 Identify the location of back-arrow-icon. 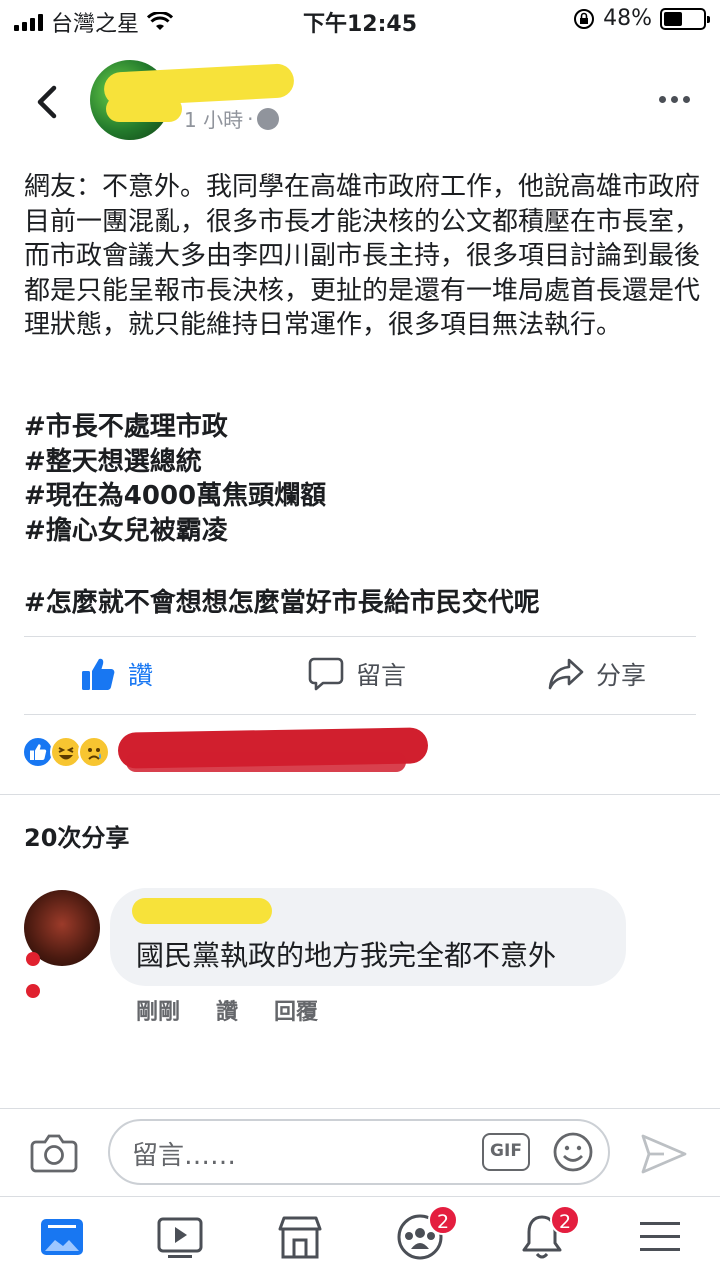
(48, 102).